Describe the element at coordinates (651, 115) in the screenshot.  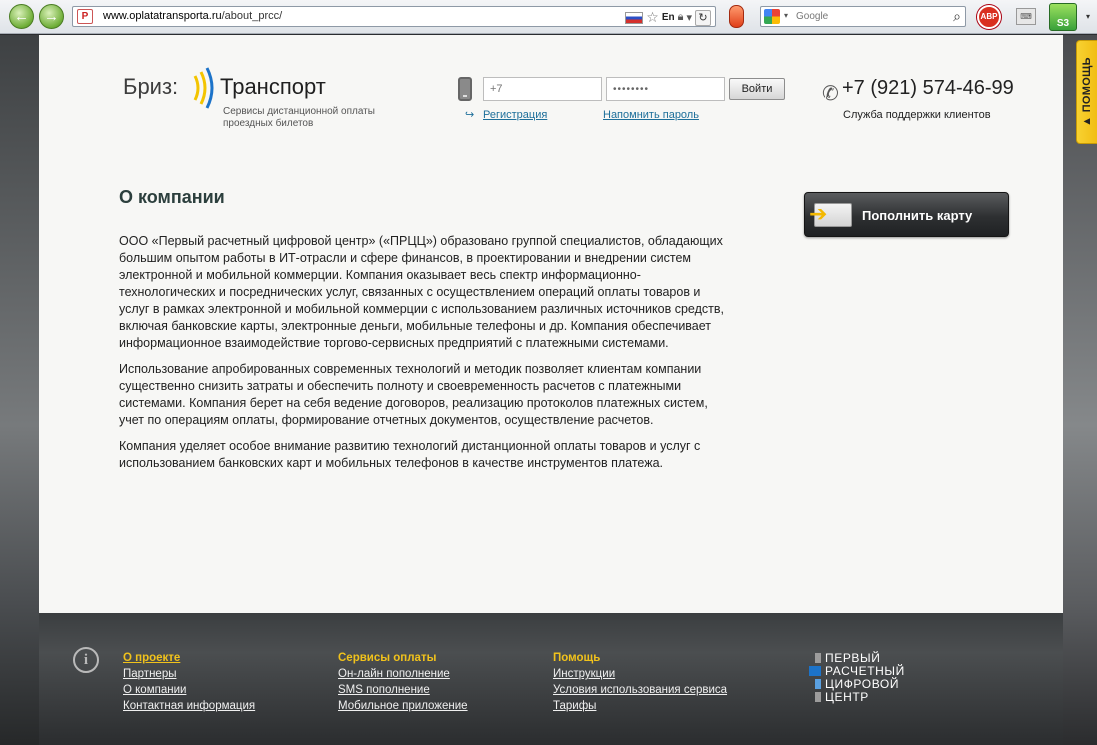
I see `remind-password-link: Напомнить пароль` at that location.